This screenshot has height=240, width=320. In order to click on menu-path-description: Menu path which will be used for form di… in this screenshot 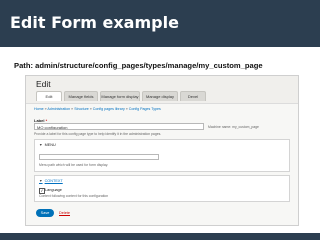, I will do `click(74, 165)`.